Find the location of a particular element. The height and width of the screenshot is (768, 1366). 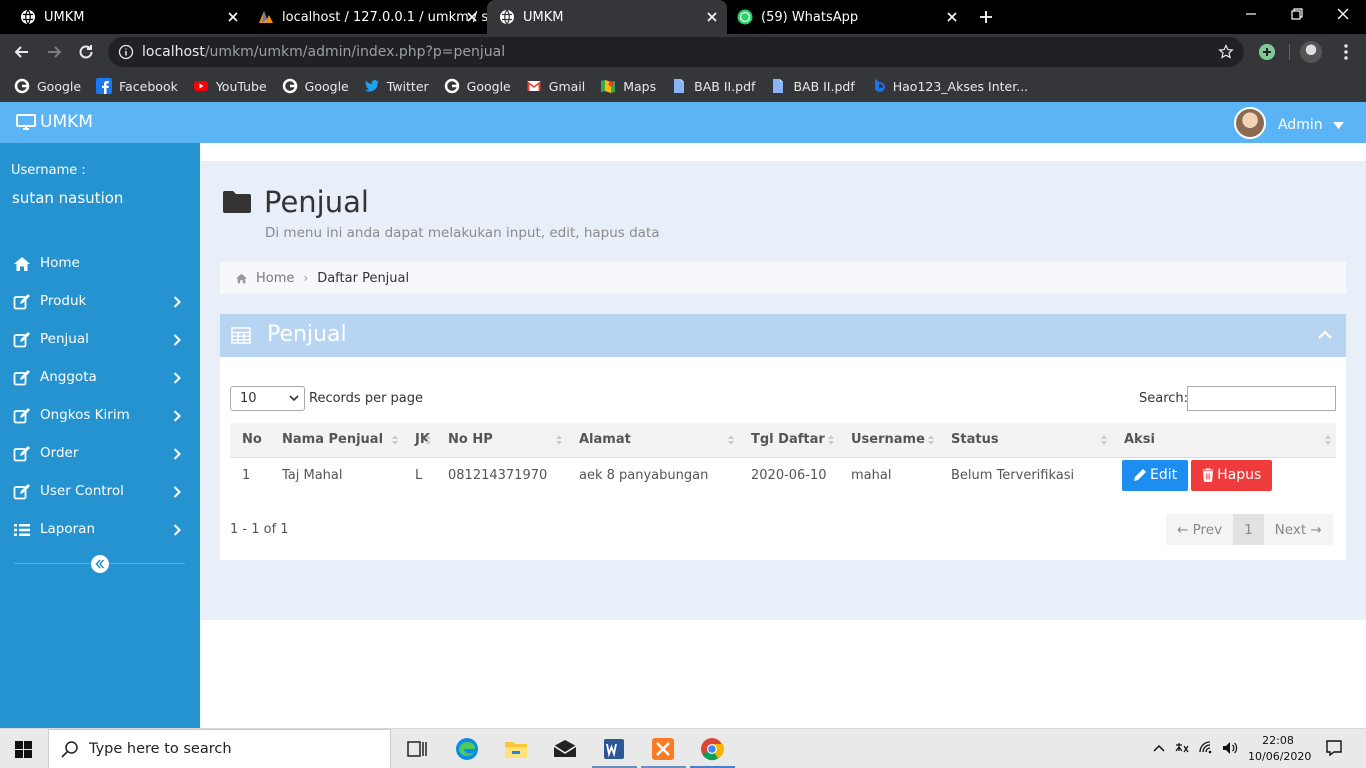

bookmark-google-1: Google is located at coordinates (47, 86).